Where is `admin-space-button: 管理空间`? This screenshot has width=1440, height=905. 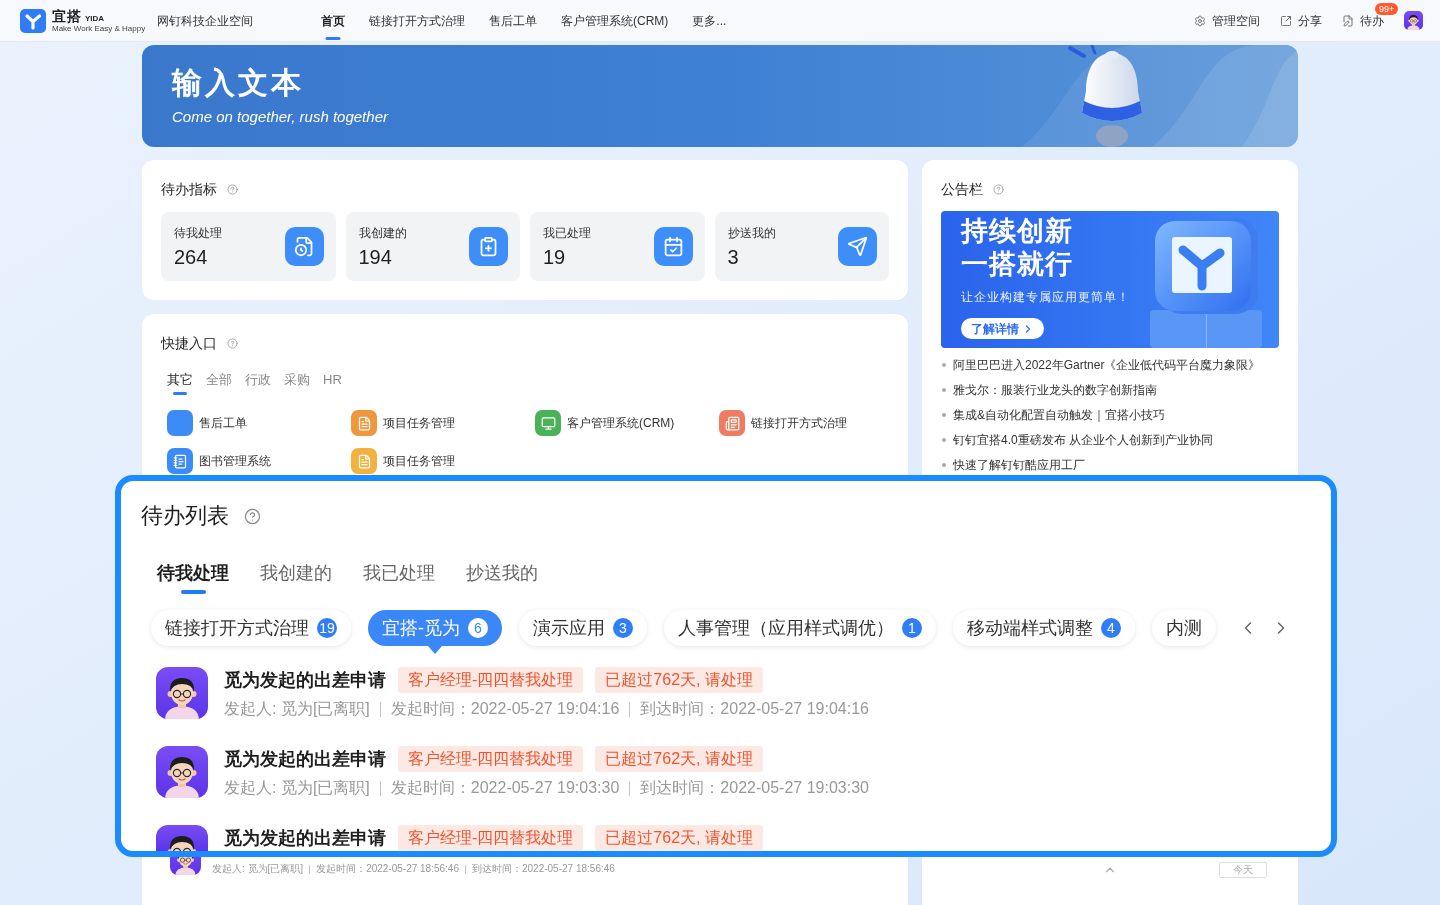 admin-space-button: 管理空间 is located at coordinates (1227, 20).